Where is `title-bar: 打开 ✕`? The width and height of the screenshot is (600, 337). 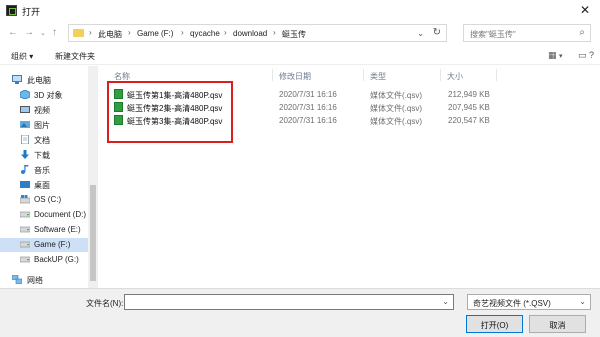
title-bar: 打开 ✕ is located at coordinates (300, 11).